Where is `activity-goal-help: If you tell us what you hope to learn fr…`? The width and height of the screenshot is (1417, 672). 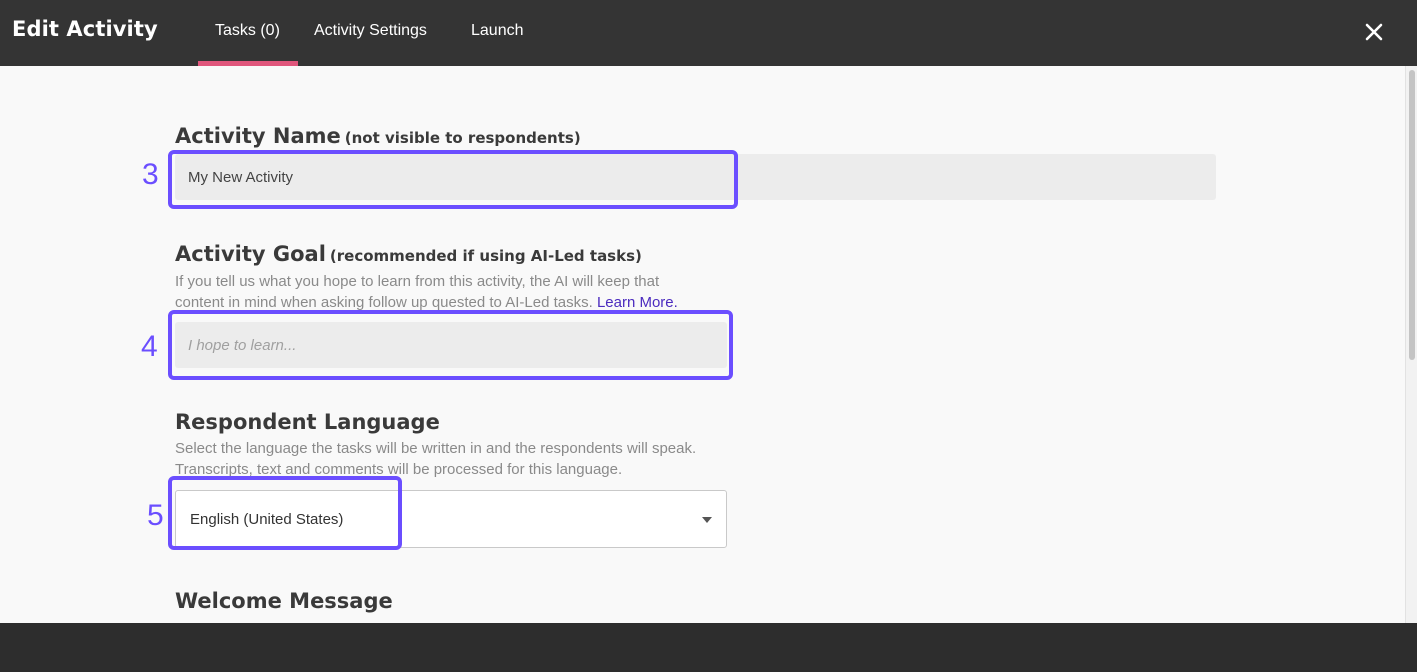 activity-goal-help: If you tell us what you hope to learn fr… is located at coordinates (426, 292).